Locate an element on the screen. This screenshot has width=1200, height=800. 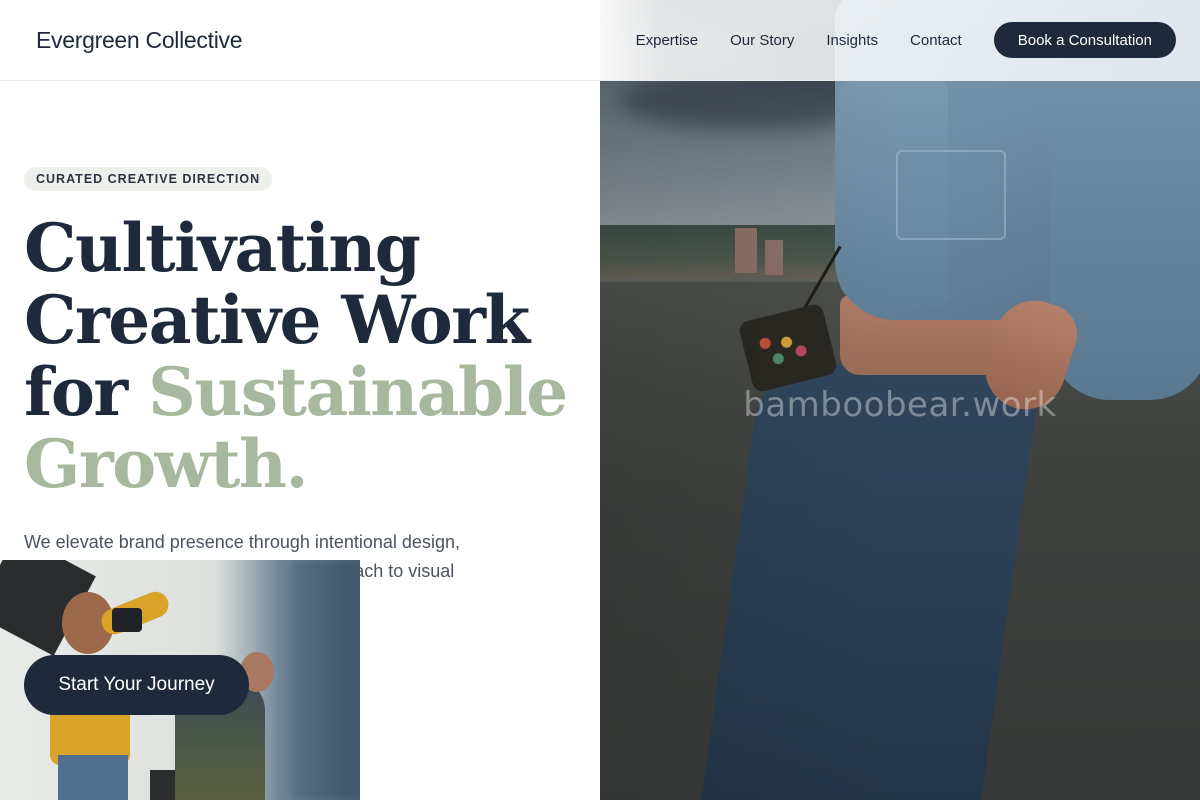
headline-line-2: Creative Work is located at coordinates (277, 320).